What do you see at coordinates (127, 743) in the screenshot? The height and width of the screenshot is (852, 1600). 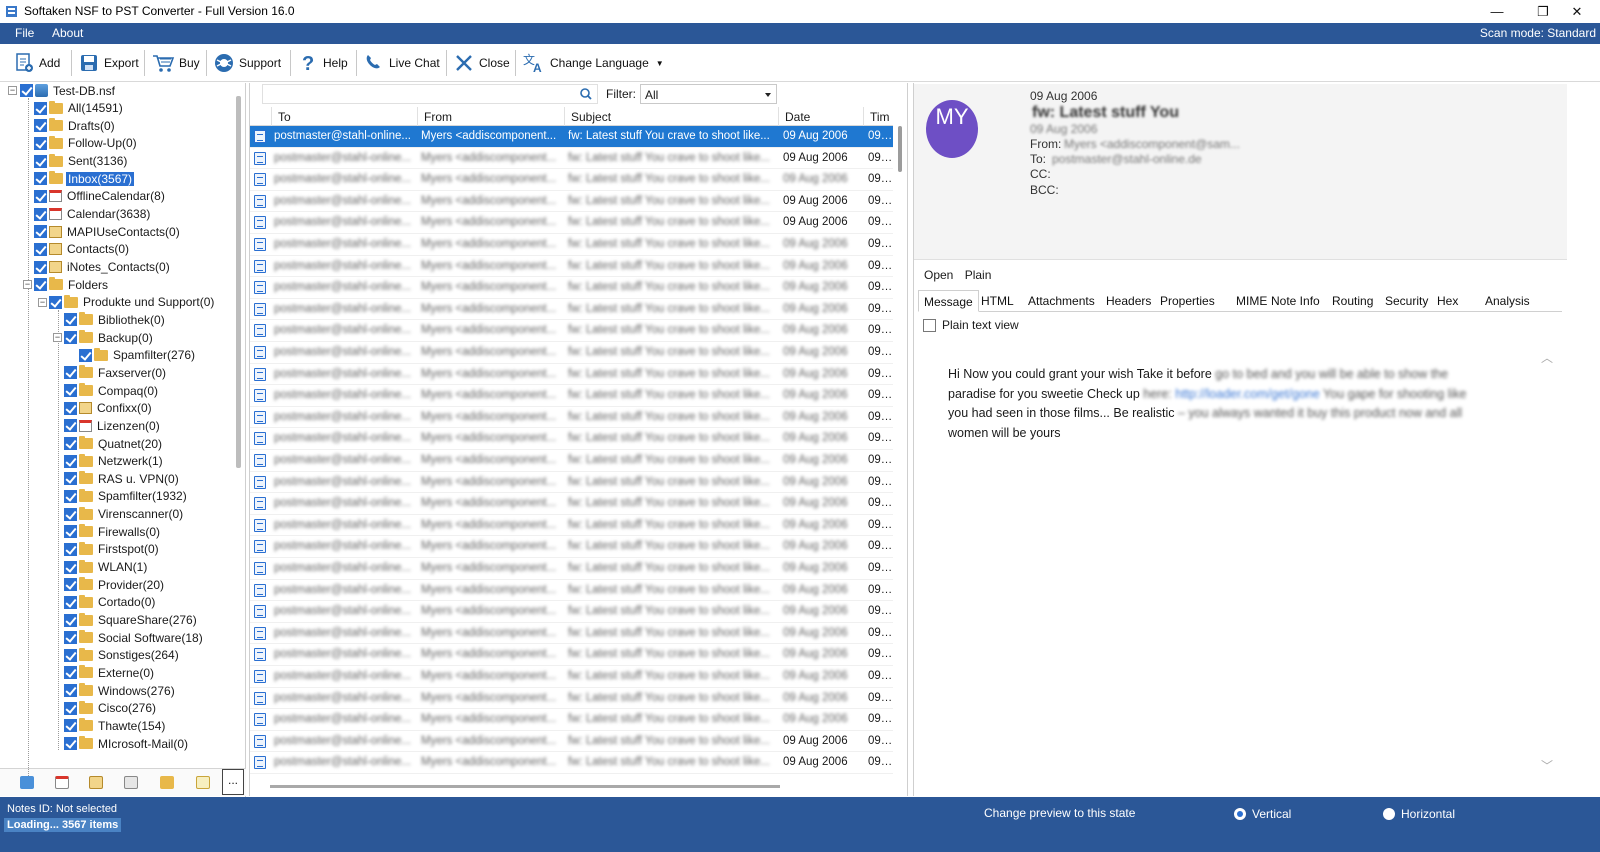 I see `tree-item: MIcrosoft-Mail(0)` at bounding box center [127, 743].